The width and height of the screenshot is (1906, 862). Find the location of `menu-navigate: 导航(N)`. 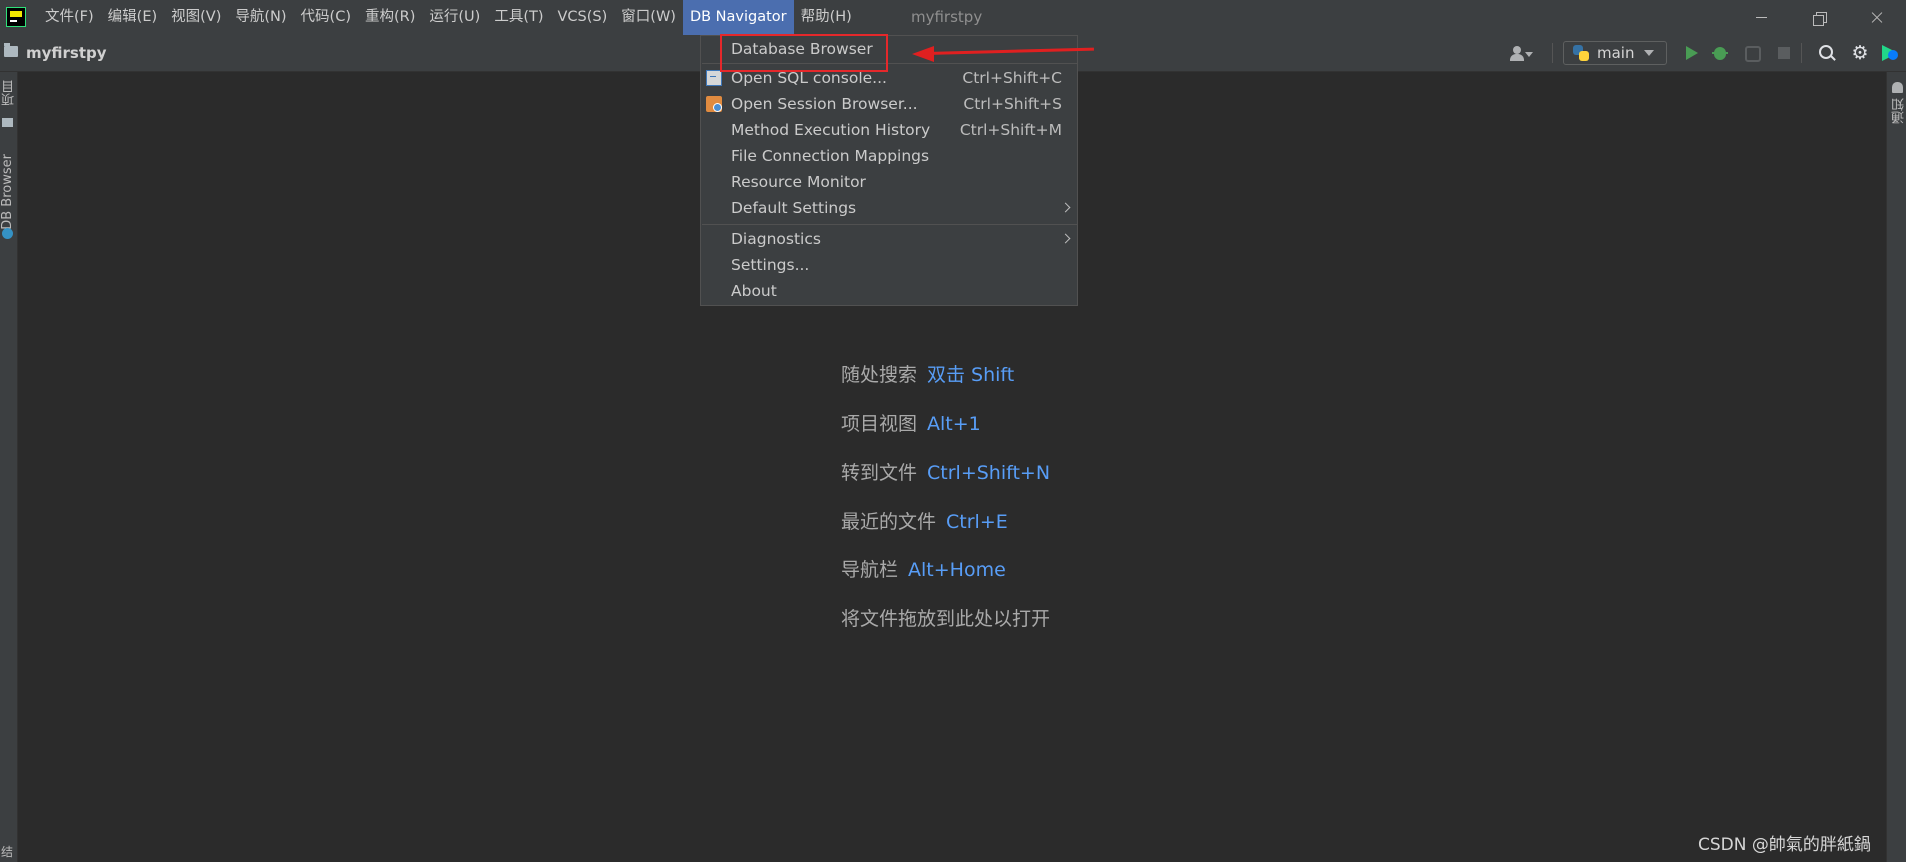

menu-navigate: 导航(N) is located at coordinates (260, 17).